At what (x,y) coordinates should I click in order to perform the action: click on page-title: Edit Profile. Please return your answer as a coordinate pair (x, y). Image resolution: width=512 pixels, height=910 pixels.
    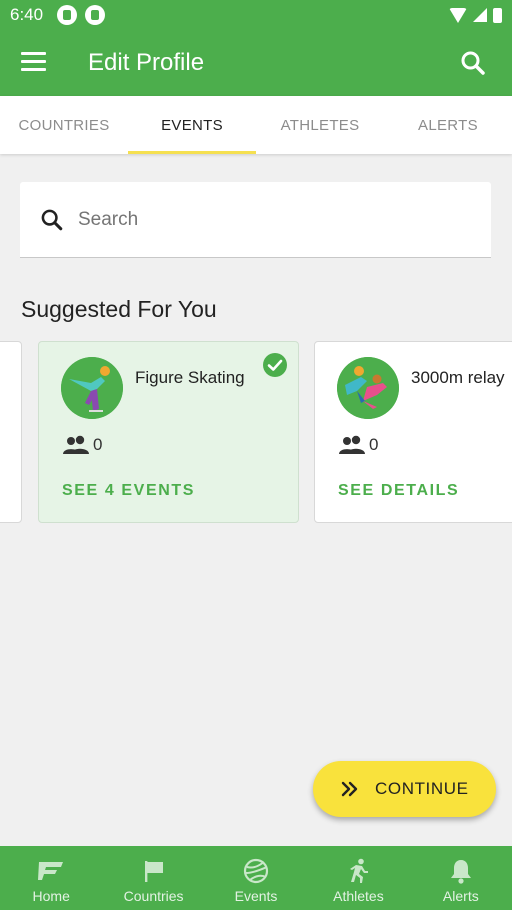
    Looking at the image, I should click on (146, 62).